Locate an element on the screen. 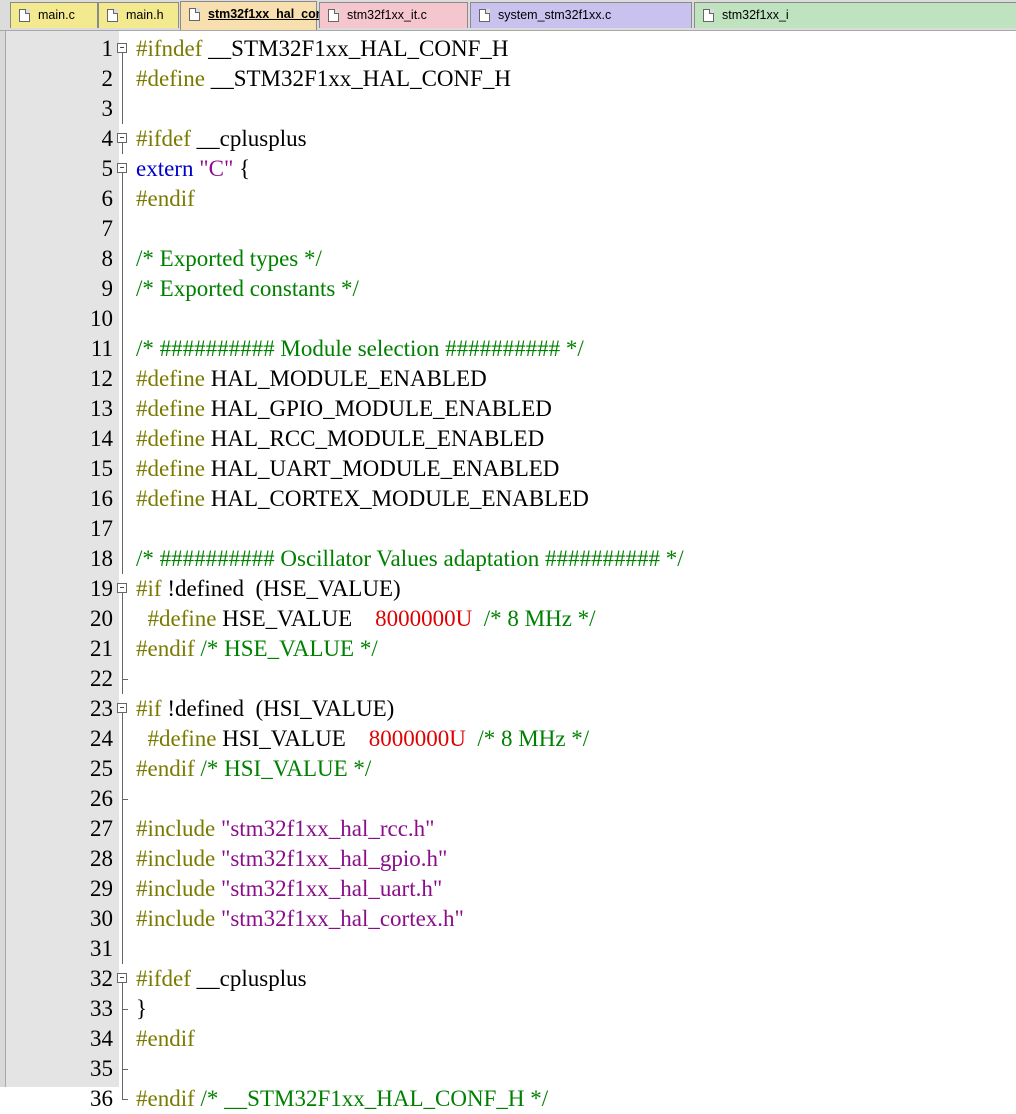 Image resolution: width=1016 pixels, height=1114 pixels. code-line: 14 #define HAL_RCC_MODULE_ENABLED is located at coordinates (511, 439).